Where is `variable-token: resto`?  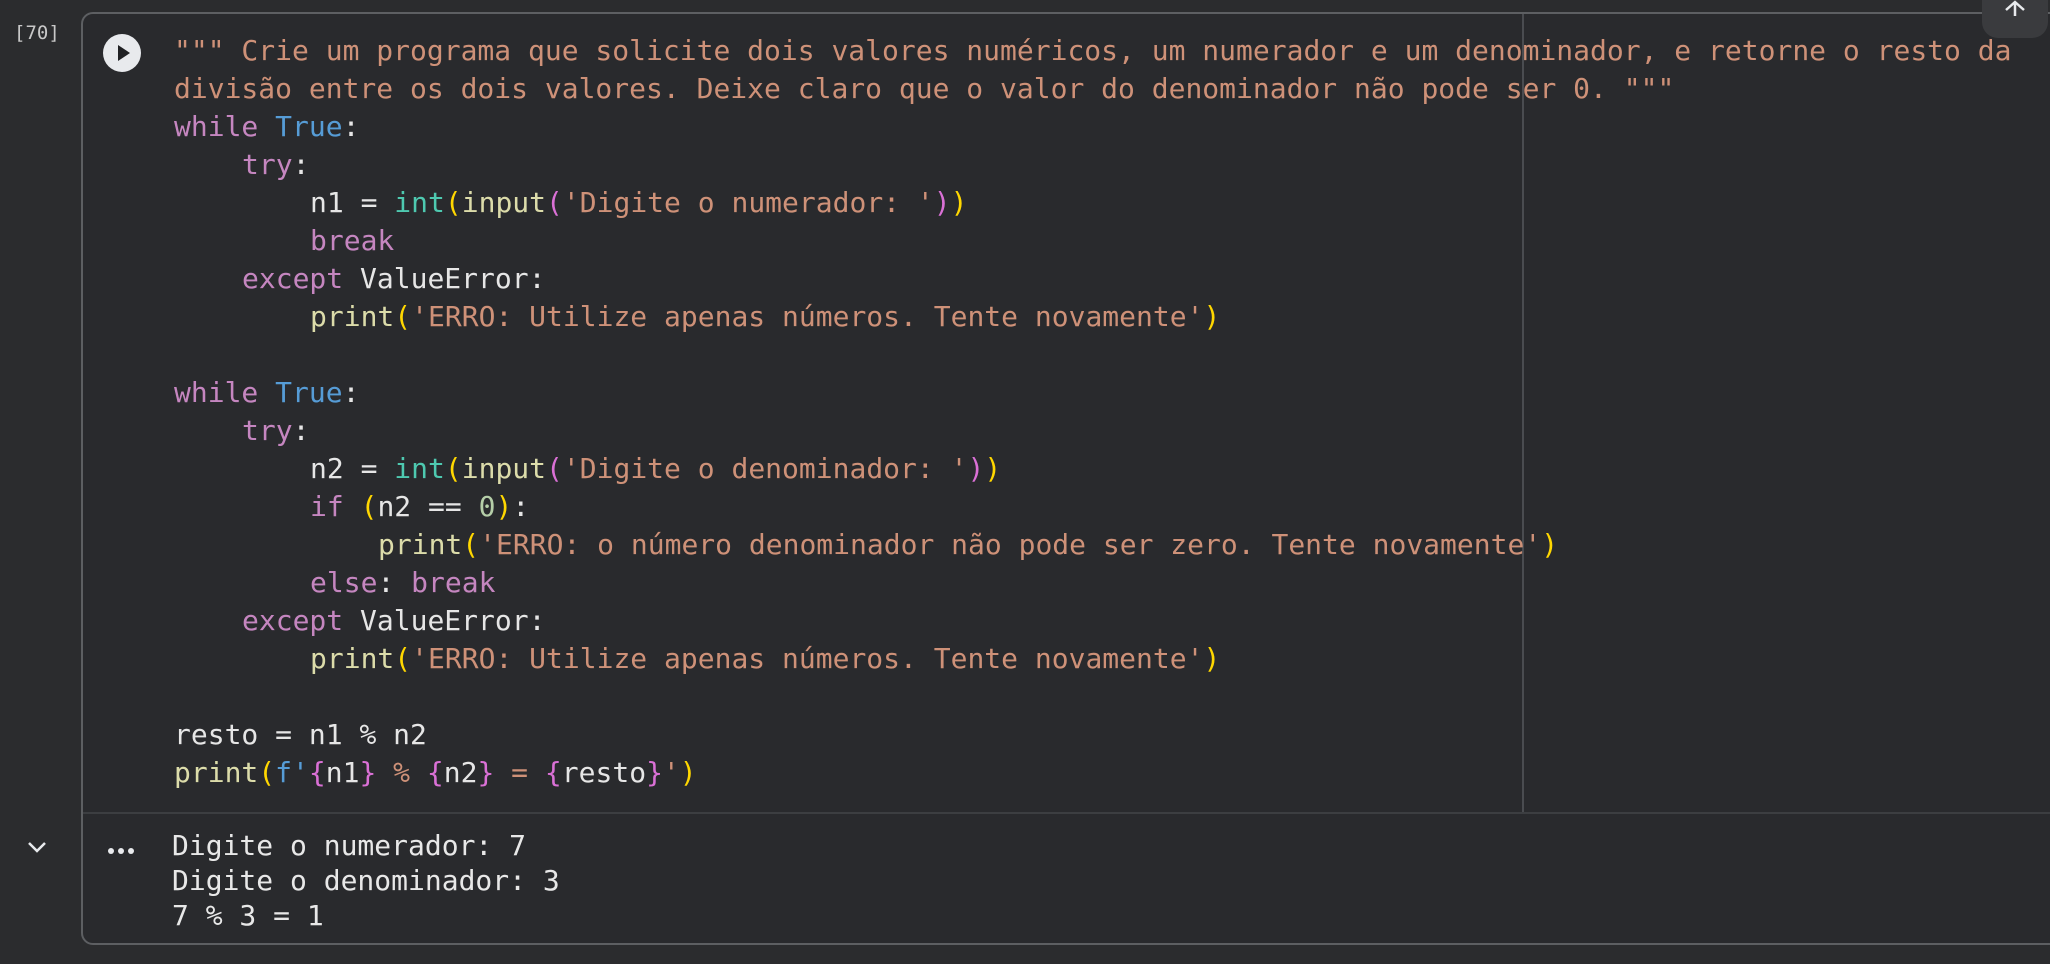
variable-token: resto is located at coordinates (604, 772).